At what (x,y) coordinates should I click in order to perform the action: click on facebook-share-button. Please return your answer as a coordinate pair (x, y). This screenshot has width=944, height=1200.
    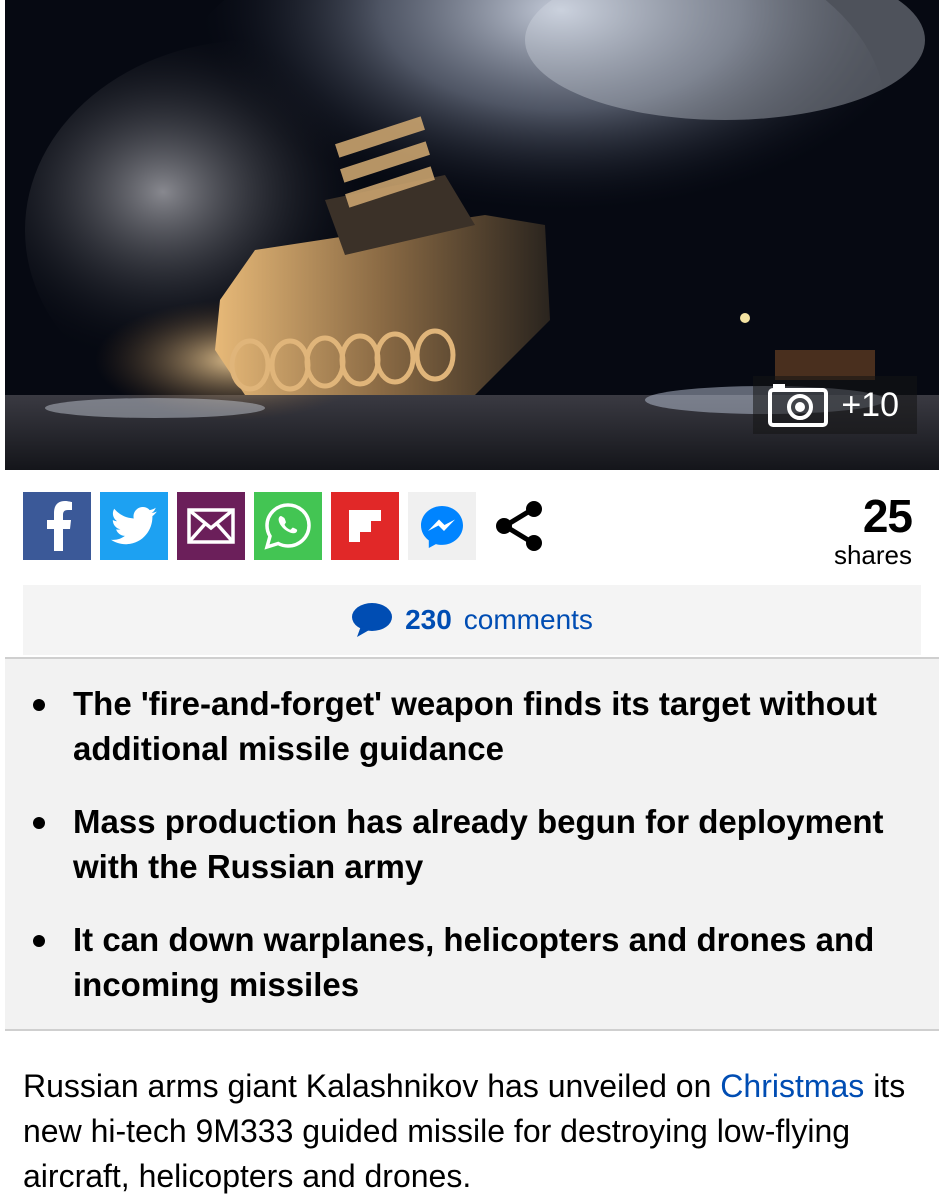
    Looking at the image, I should click on (57, 526).